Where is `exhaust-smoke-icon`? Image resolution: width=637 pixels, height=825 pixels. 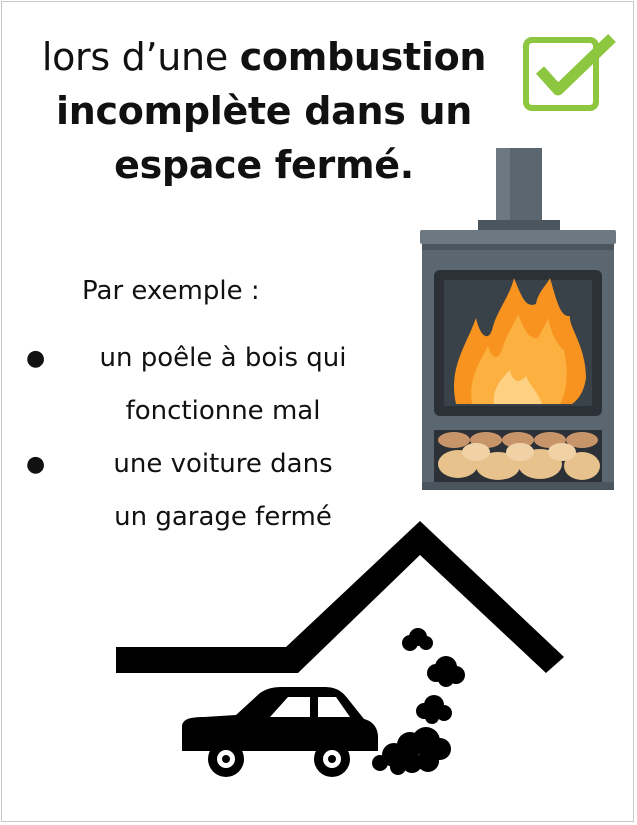
exhaust-smoke-icon is located at coordinates (418, 701).